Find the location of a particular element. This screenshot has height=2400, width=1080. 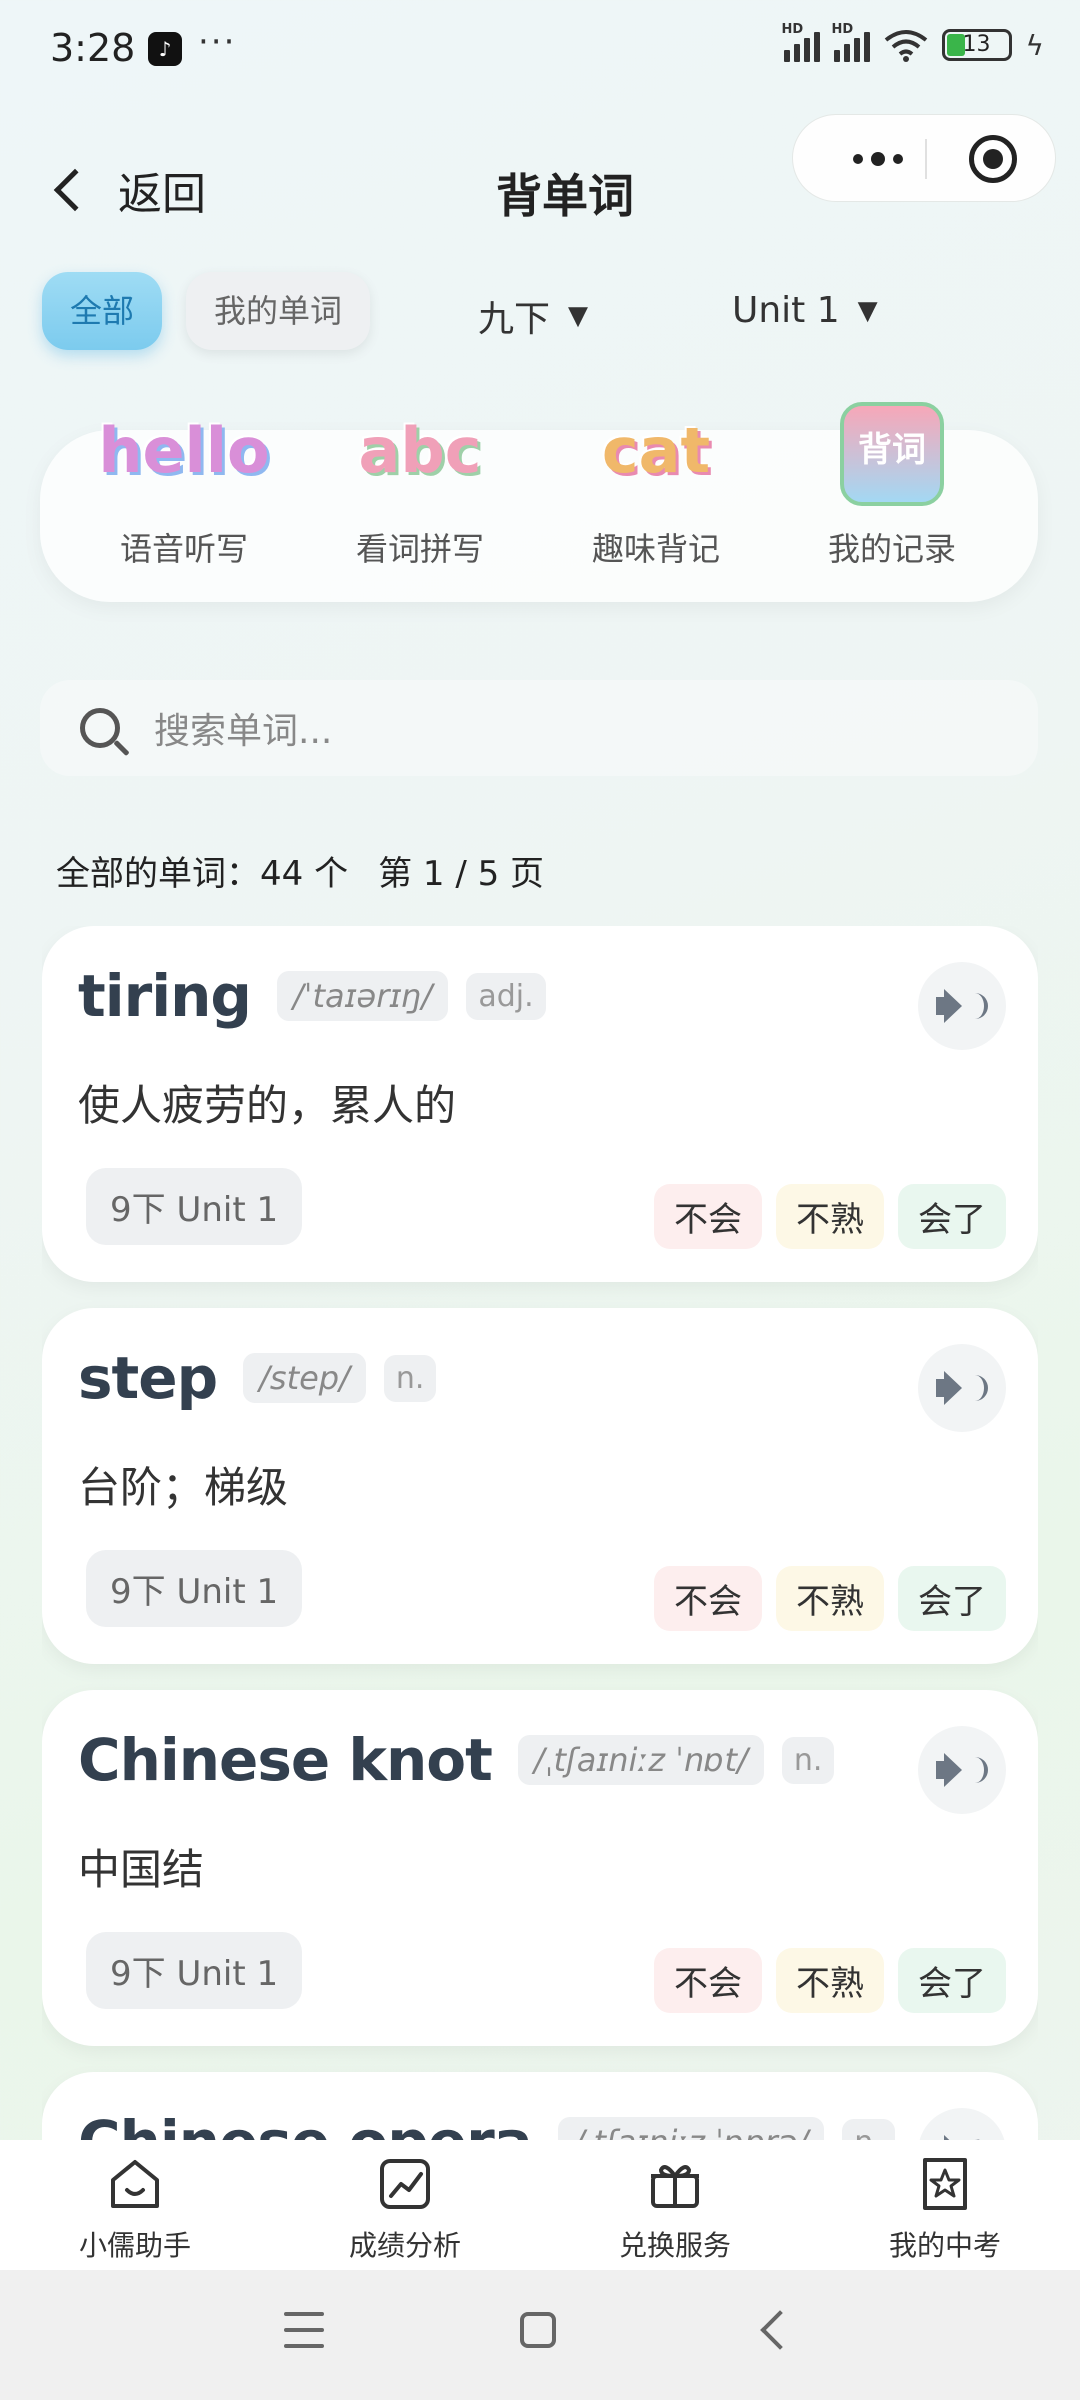

system-navigation-bar is located at coordinates (540, 2335).